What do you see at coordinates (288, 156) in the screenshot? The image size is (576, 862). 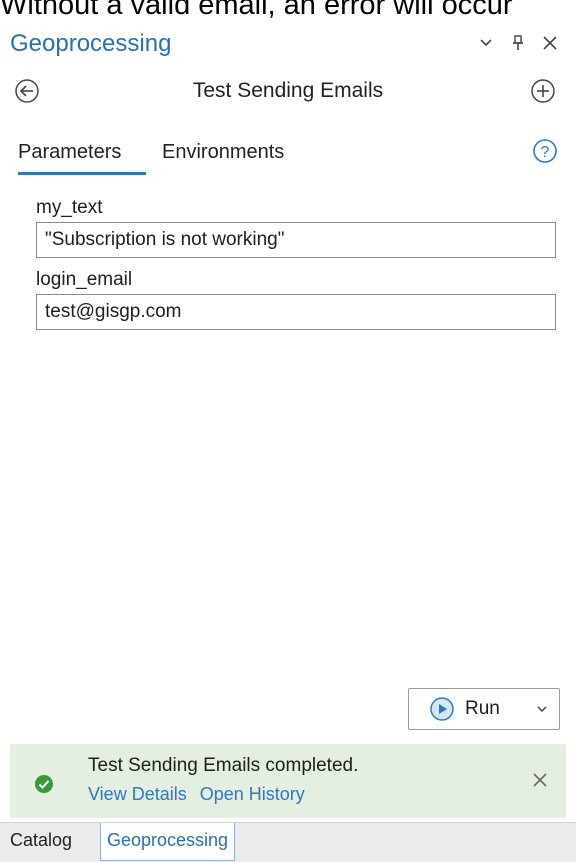 I see `tab-bar: Parameters Environments ?` at bounding box center [288, 156].